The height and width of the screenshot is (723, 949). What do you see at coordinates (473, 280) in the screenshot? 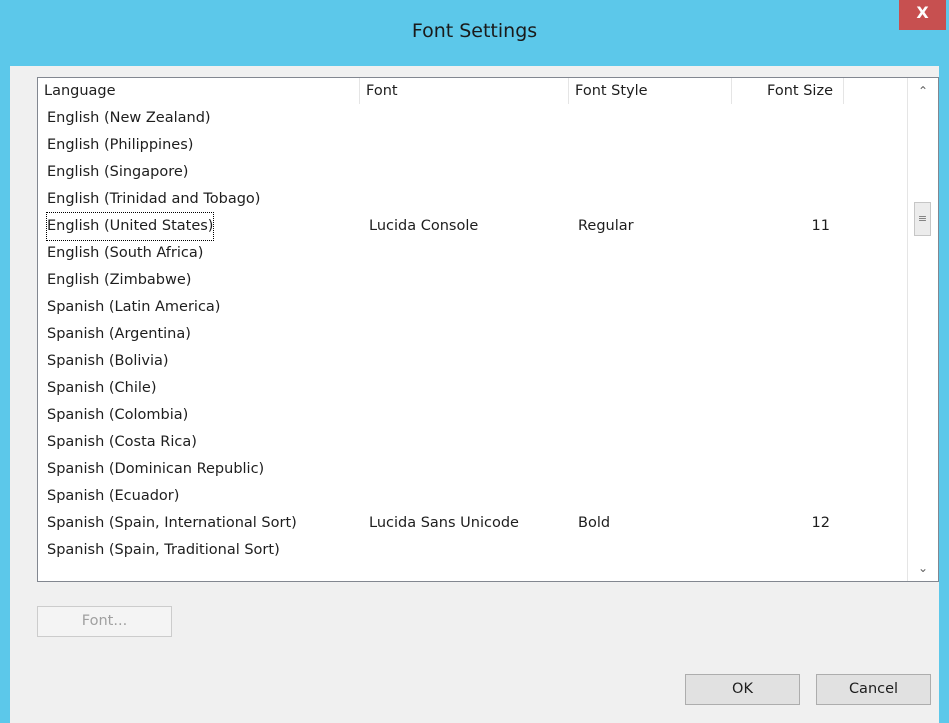
I see `list-row: English (Zimbabwe)` at bounding box center [473, 280].